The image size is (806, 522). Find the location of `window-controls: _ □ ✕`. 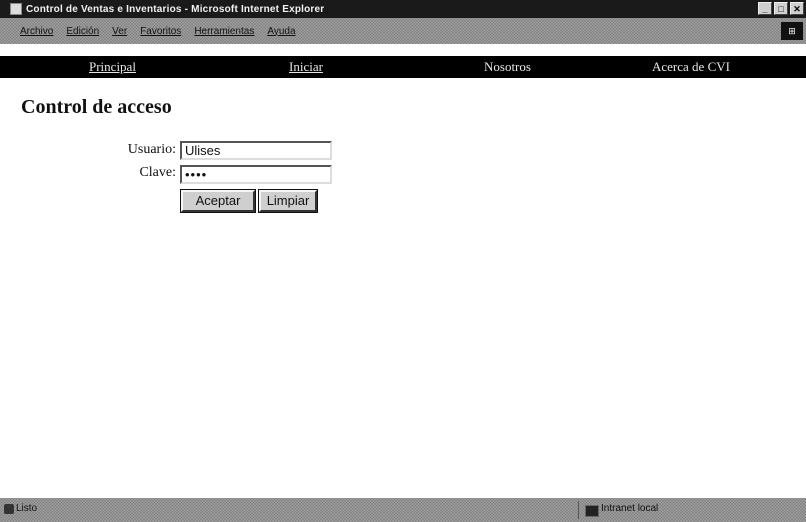

window-controls: _ □ ✕ is located at coordinates (781, 8).